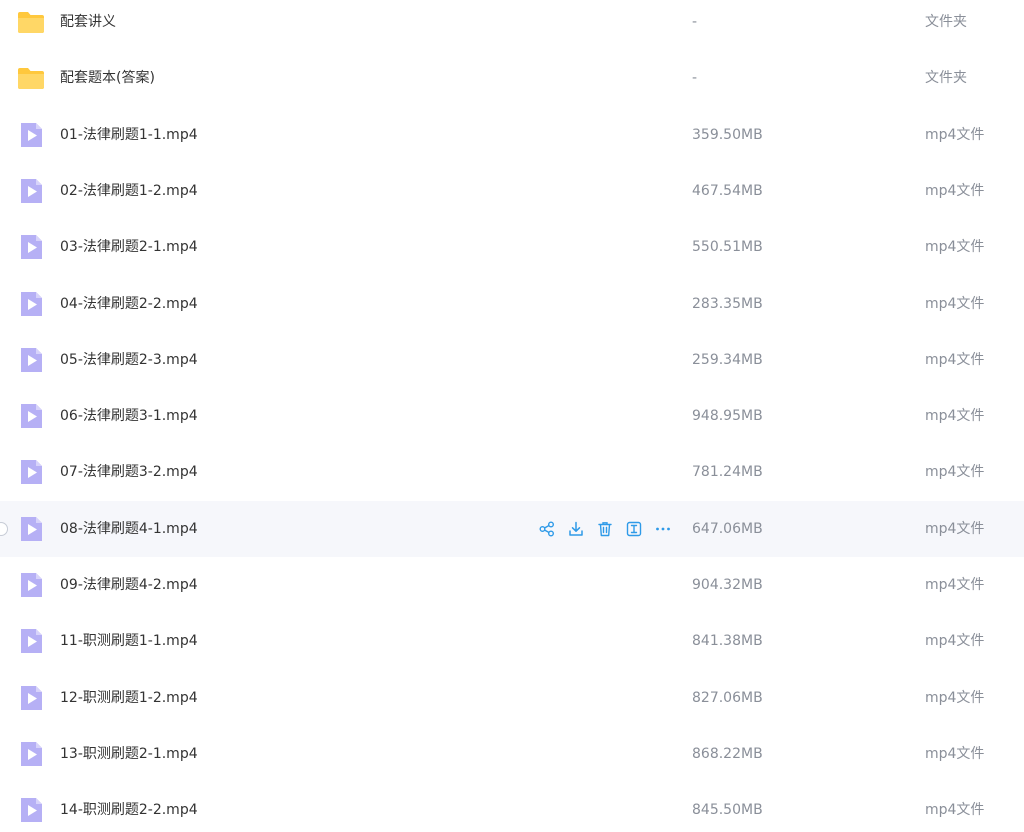 This screenshot has width=1024, height=832. I want to click on file-row: 02-法律刷题1-2.mp4 467.54MB mp4文件, so click(512, 191).